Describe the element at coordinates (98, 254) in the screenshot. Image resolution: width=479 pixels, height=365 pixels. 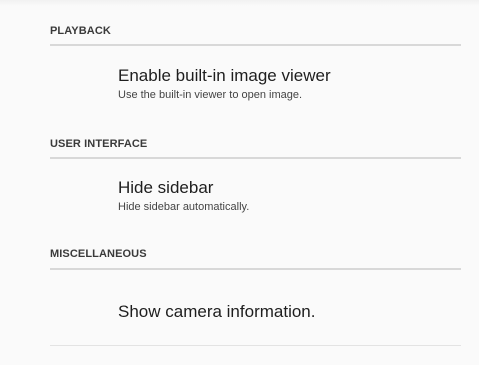
I see `section-header-miscellaneous: MISCELLANEOUS` at that location.